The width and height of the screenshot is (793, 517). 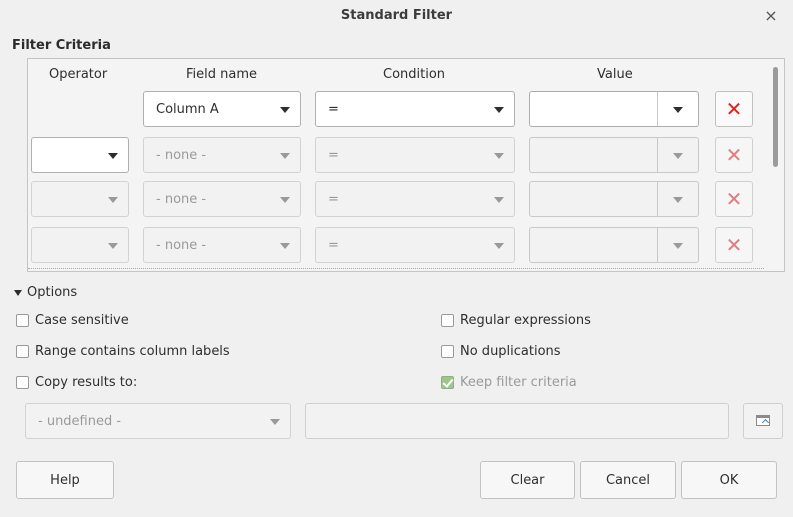 I want to click on remove-row-button-1: ✕, so click(x=734, y=109).